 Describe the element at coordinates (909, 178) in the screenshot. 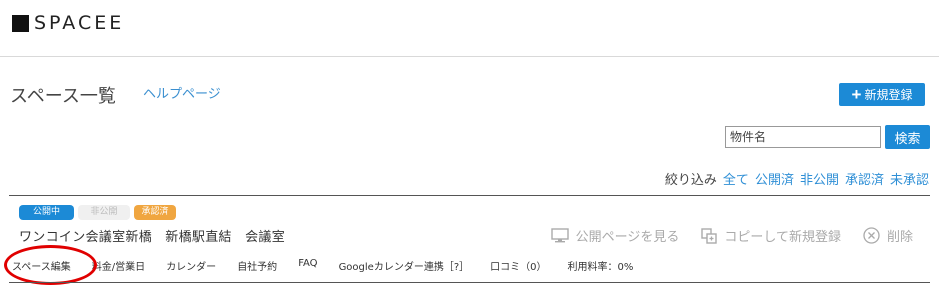

I see `filter-unapproved: 未承認` at that location.